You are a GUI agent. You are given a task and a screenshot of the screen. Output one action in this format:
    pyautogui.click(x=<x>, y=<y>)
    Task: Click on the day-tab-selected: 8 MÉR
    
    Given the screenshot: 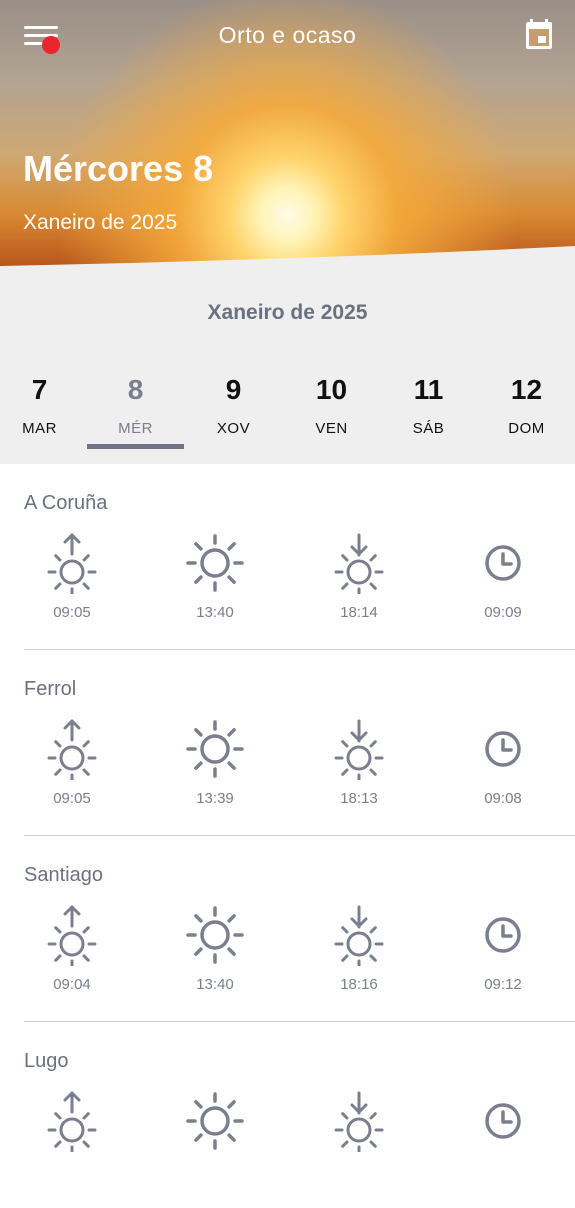 What is the action you would take?
    pyautogui.click(x=135, y=405)
    